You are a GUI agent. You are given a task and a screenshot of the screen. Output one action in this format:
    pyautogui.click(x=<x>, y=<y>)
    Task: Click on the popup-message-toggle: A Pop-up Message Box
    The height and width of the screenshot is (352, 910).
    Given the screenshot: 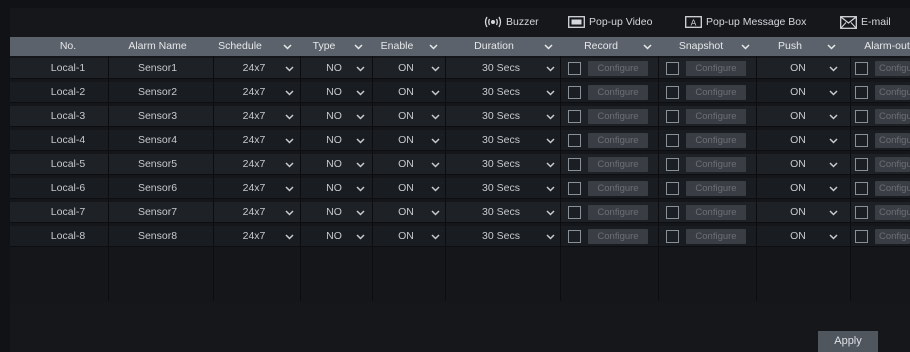 What is the action you would take?
    pyautogui.click(x=745, y=22)
    